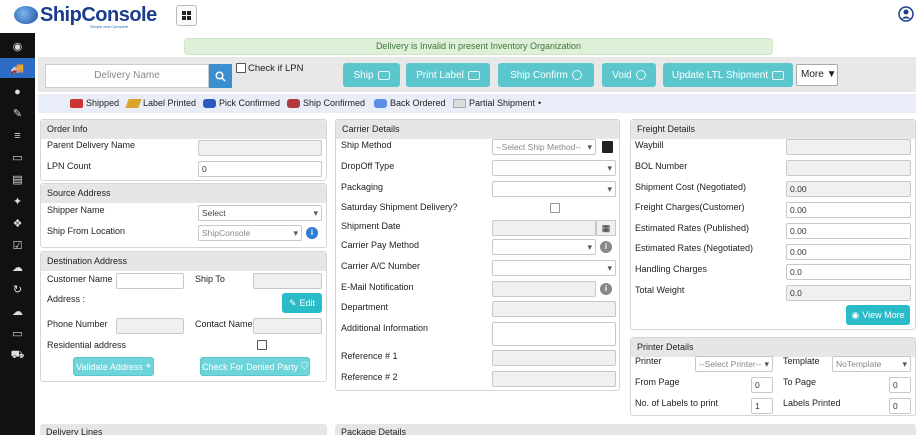 The image size is (919, 435). What do you see at coordinates (801, 361) in the screenshot?
I see `template-label: Template` at bounding box center [801, 361].